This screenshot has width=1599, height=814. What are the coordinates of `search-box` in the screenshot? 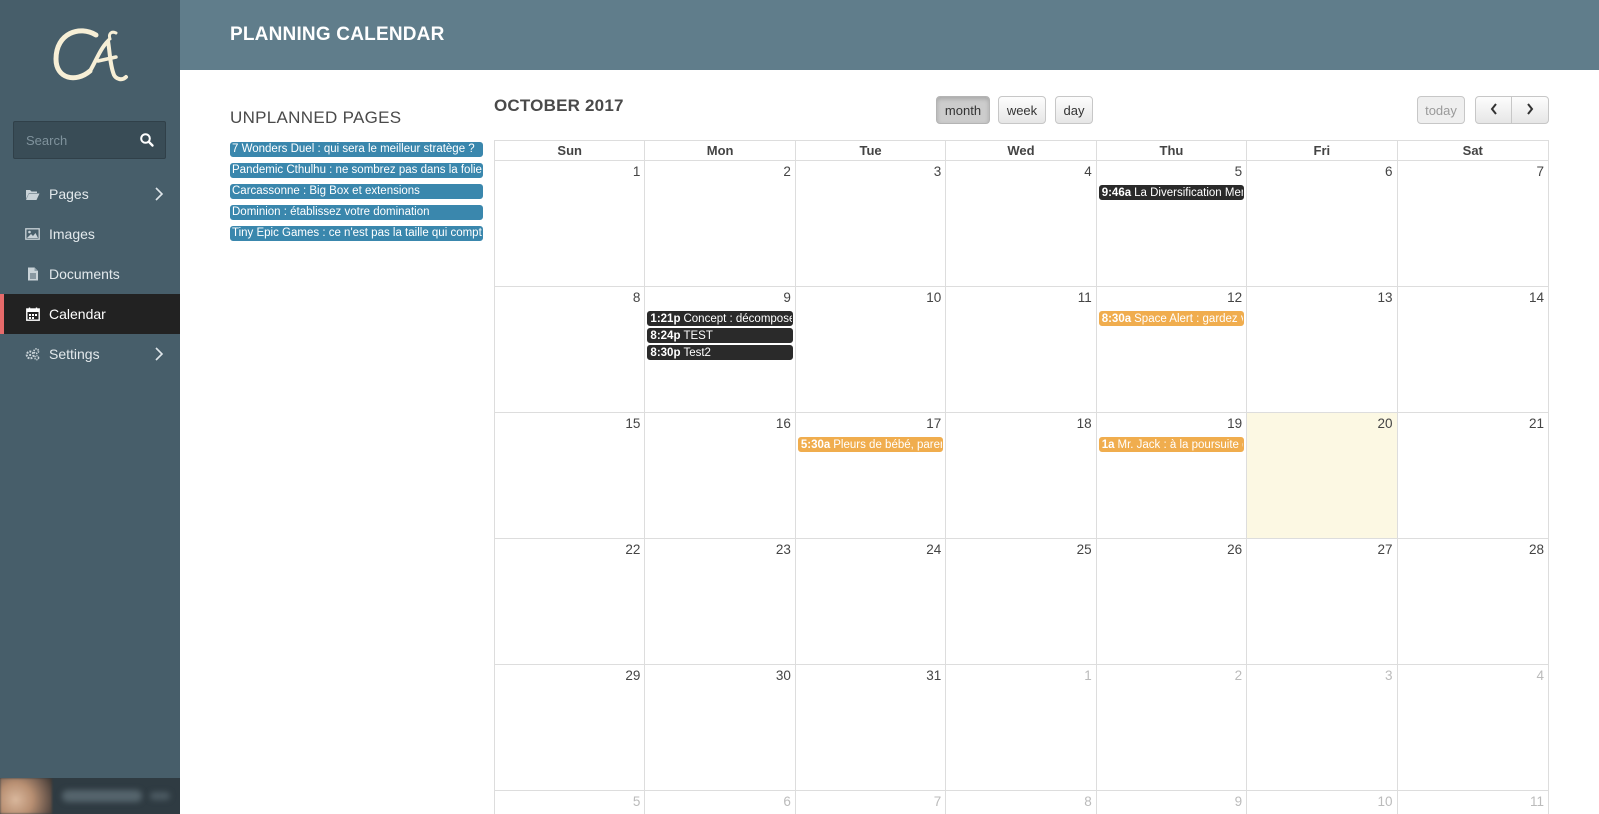 It's located at (89, 140).